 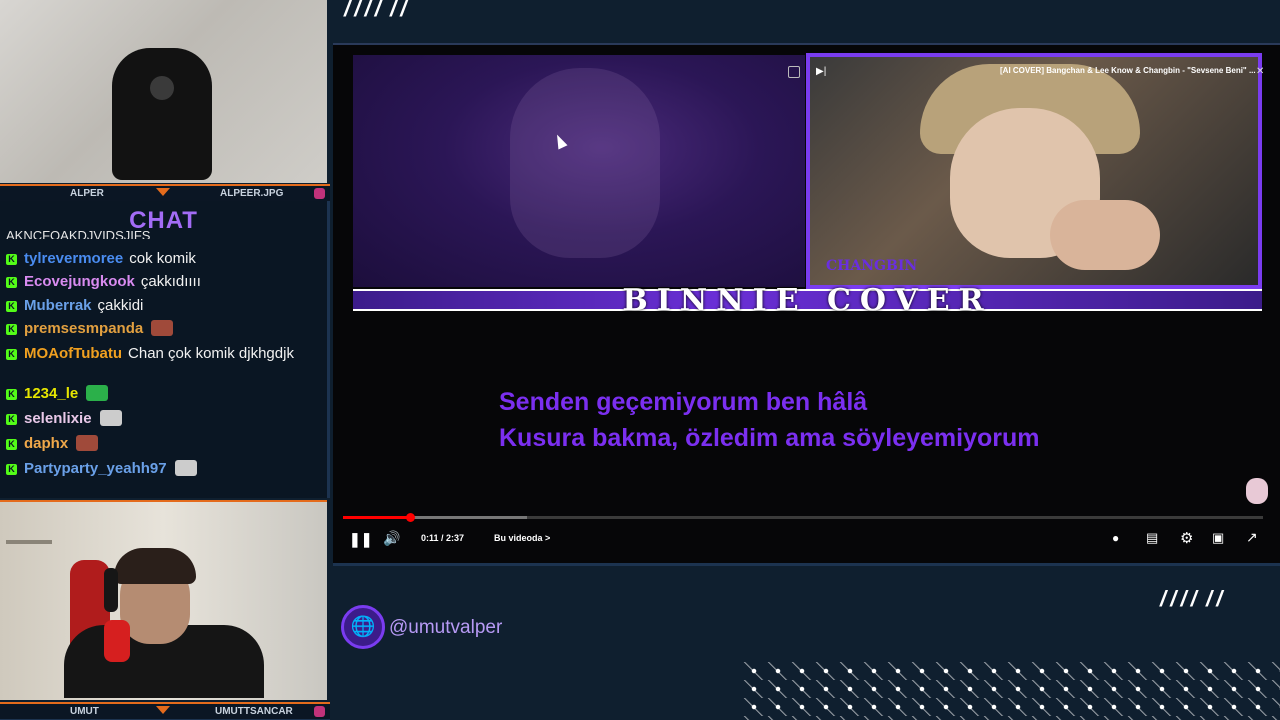 I want to click on miniplayer-icon: ▣, so click(x=1218, y=538).